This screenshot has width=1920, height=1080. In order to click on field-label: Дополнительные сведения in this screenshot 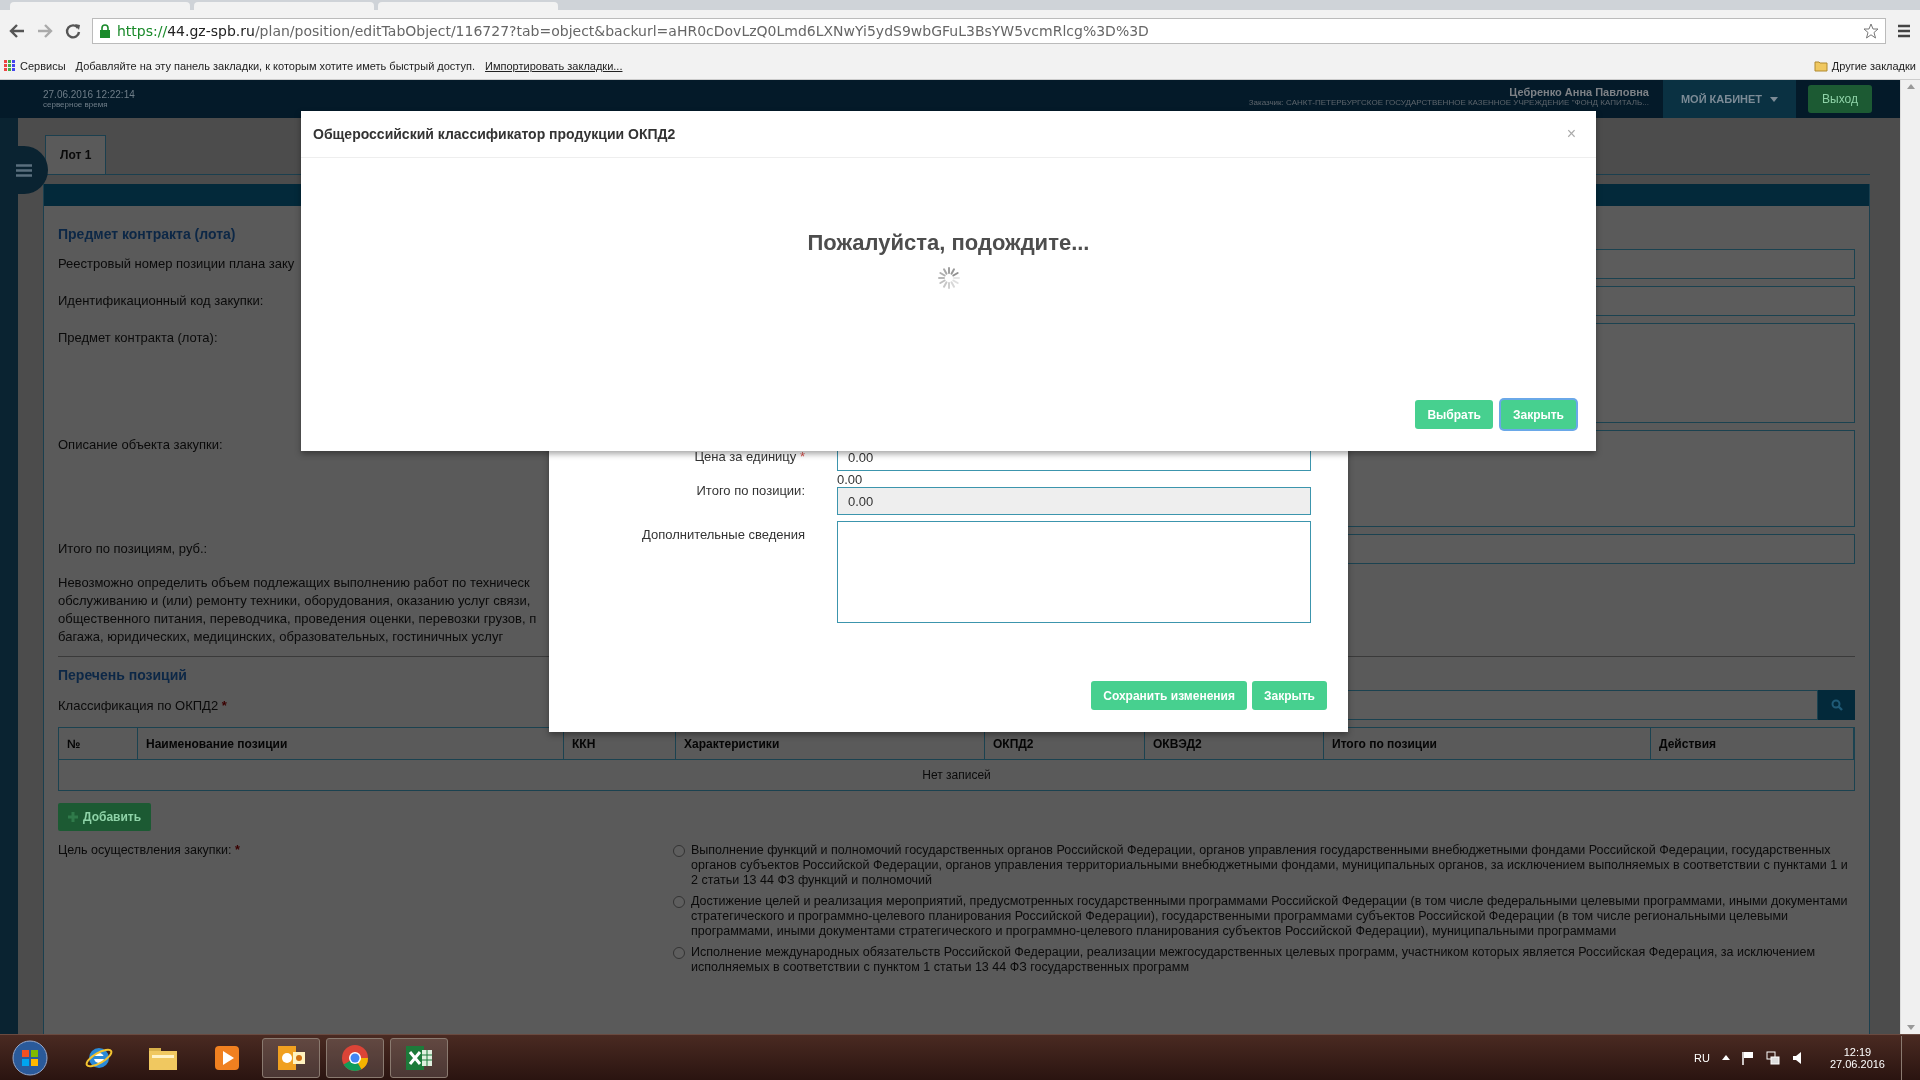, I will do `click(722, 535)`.